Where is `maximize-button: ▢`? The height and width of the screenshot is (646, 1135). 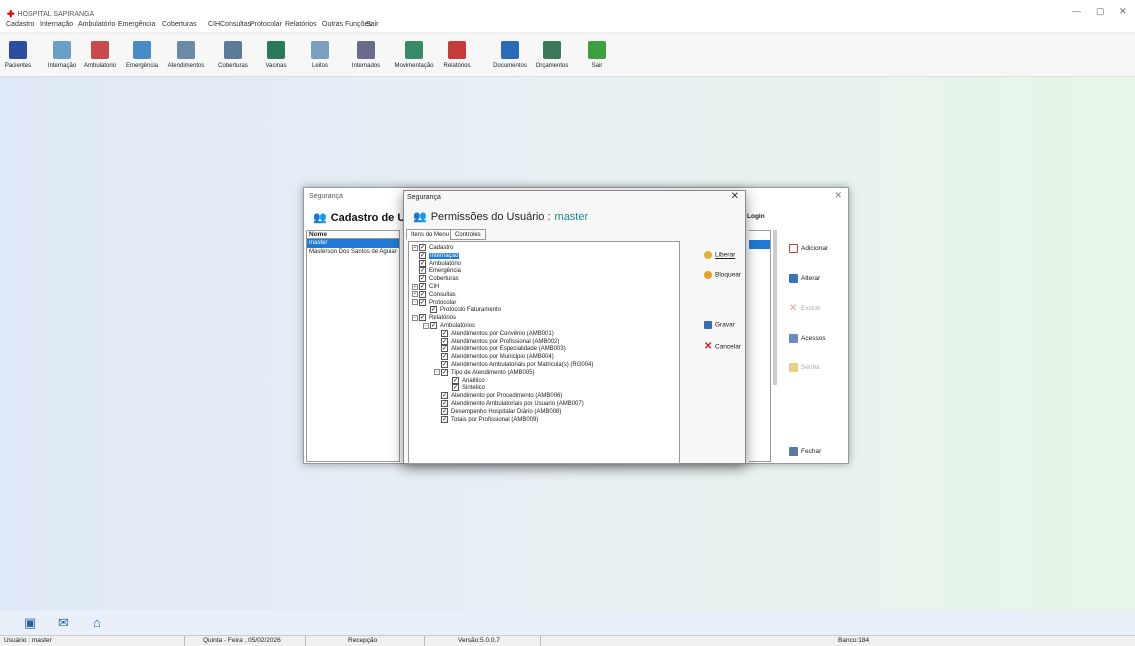 maximize-button: ▢ is located at coordinates (1100, 11).